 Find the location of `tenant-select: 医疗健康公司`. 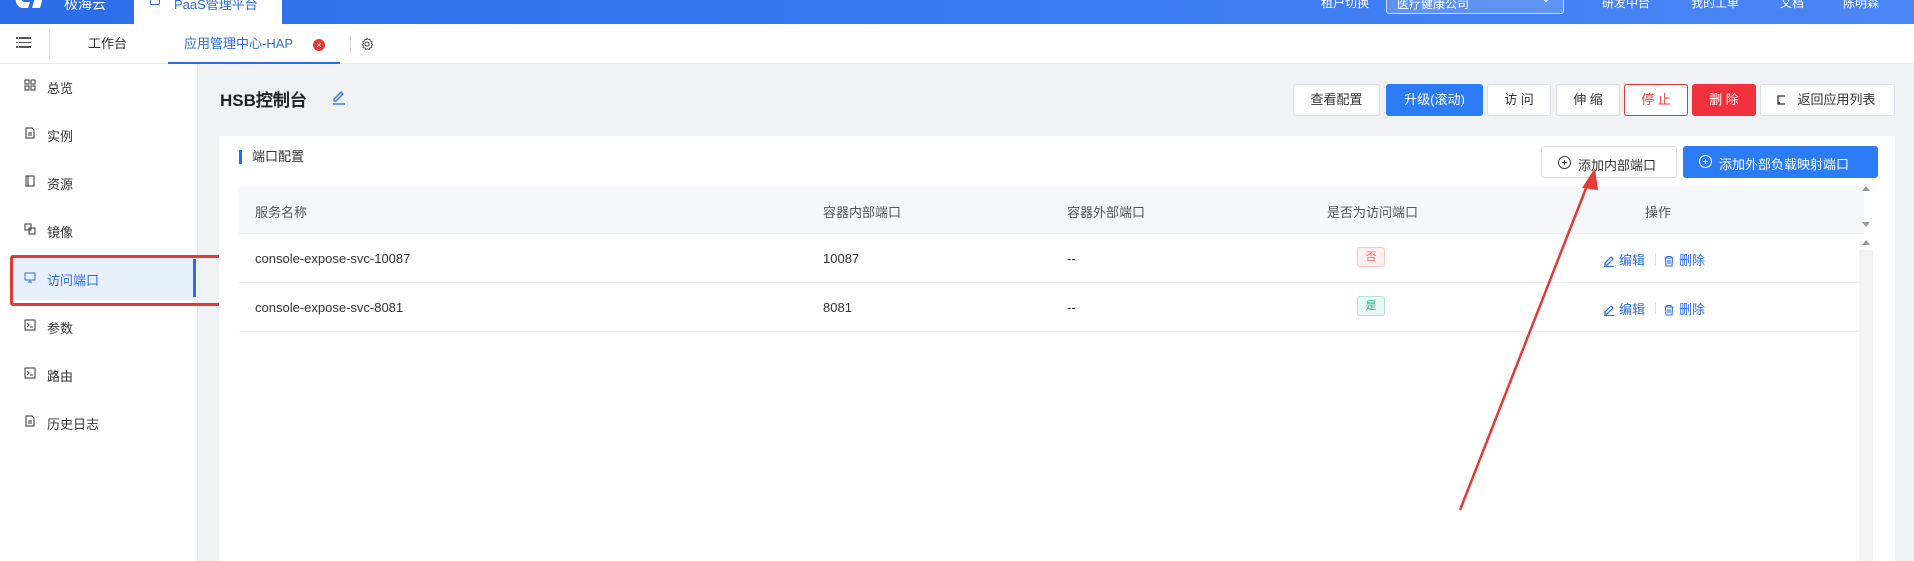

tenant-select: 医疗健康公司 is located at coordinates (1475, 7).